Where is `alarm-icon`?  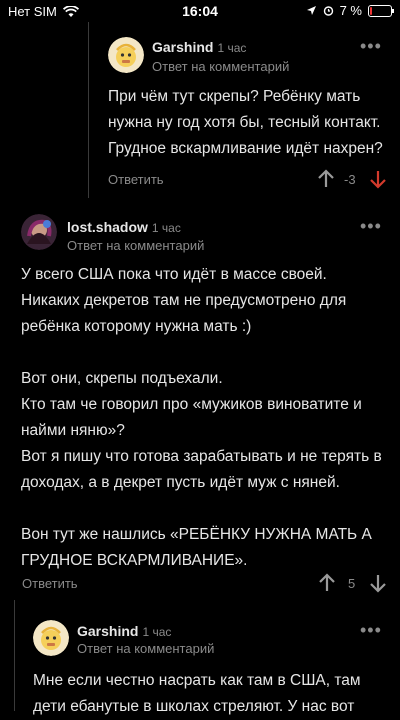
alarm-icon is located at coordinates (328, 11).